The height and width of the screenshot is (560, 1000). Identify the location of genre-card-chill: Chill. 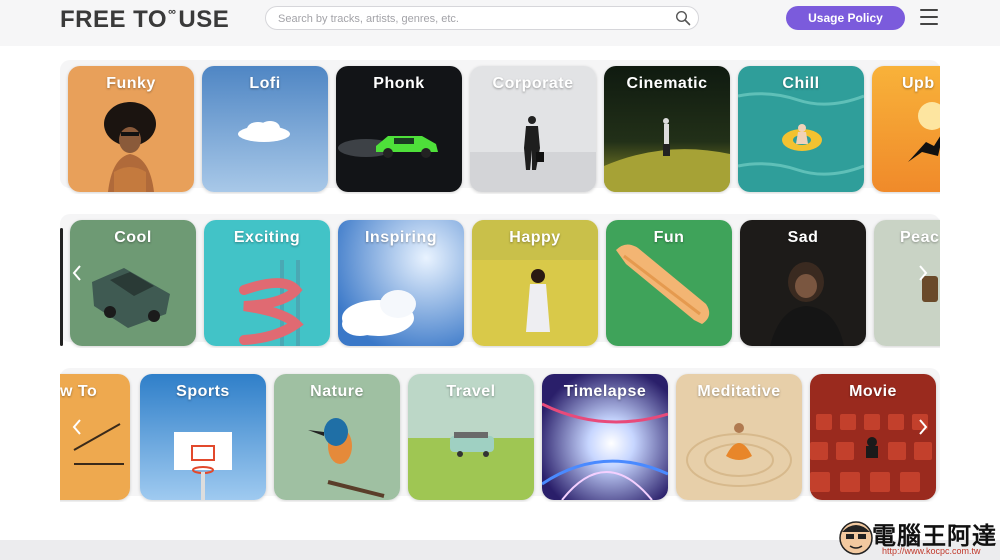
(801, 129).